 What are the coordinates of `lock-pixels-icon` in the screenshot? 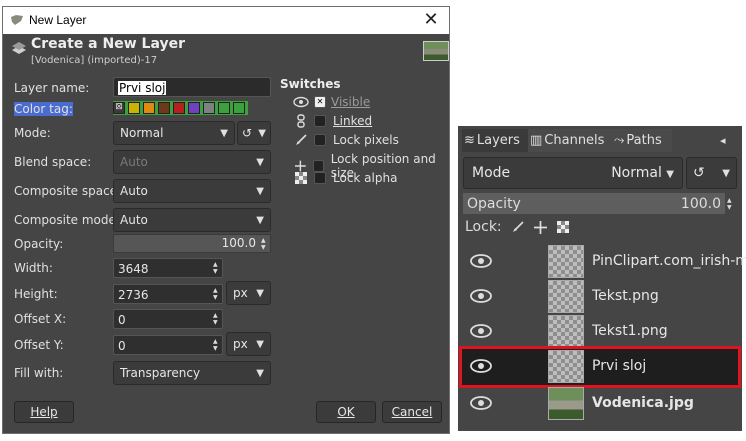 It's located at (518, 227).